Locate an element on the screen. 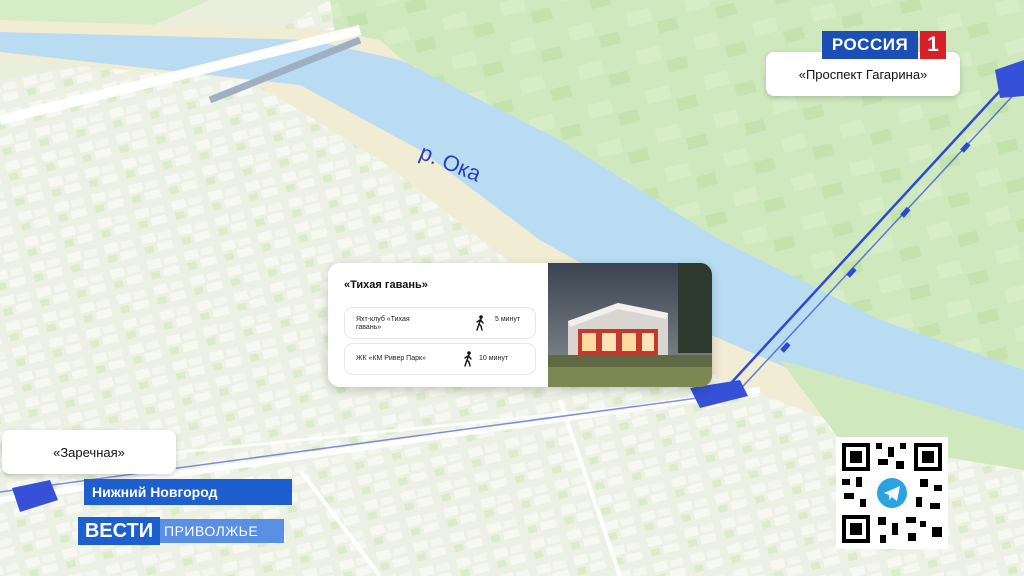 This screenshot has width=1024, height=576. channel-name: РОССИЯ is located at coordinates (870, 45).